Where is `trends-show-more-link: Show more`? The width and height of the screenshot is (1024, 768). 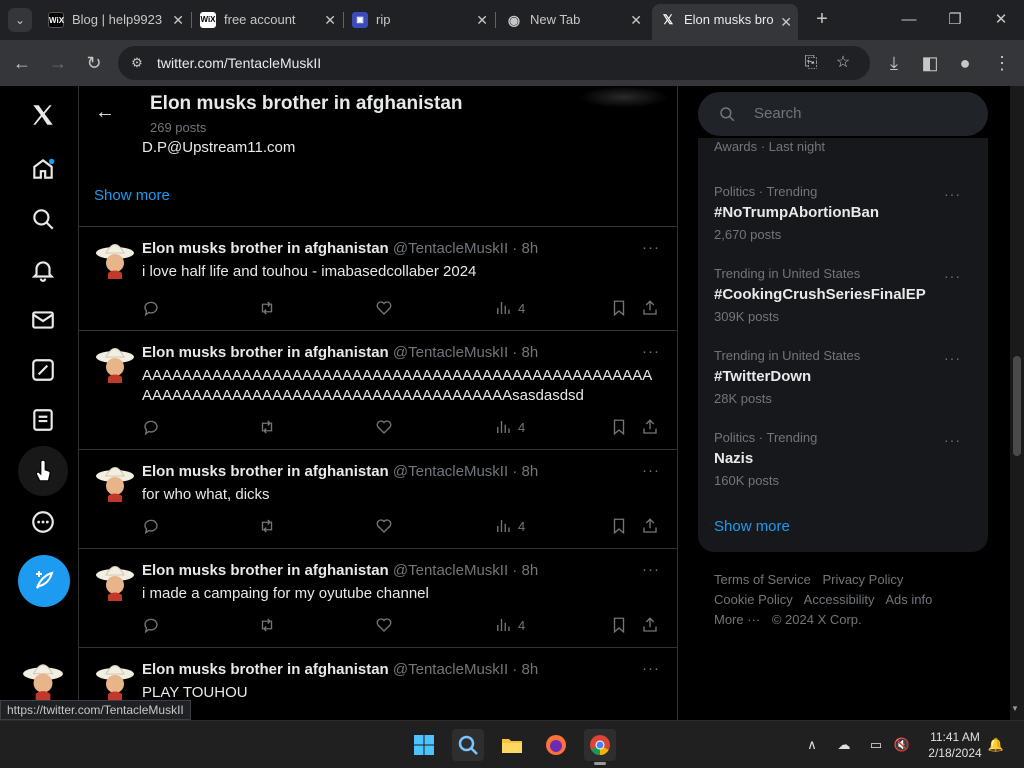 trends-show-more-link: Show more is located at coordinates (752, 526).